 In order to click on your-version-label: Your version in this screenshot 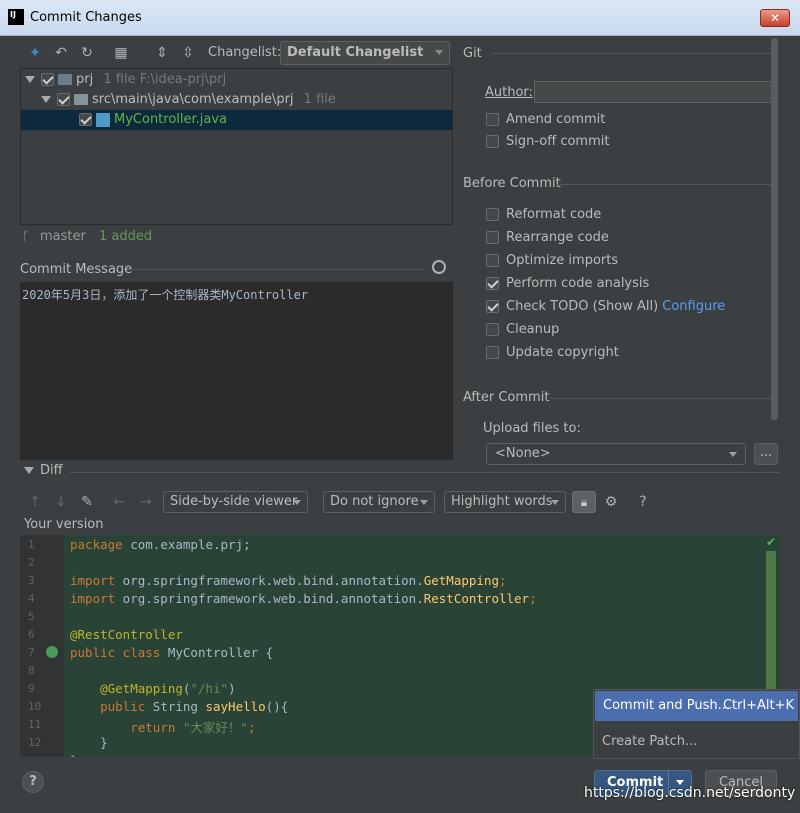, I will do `click(64, 524)`.